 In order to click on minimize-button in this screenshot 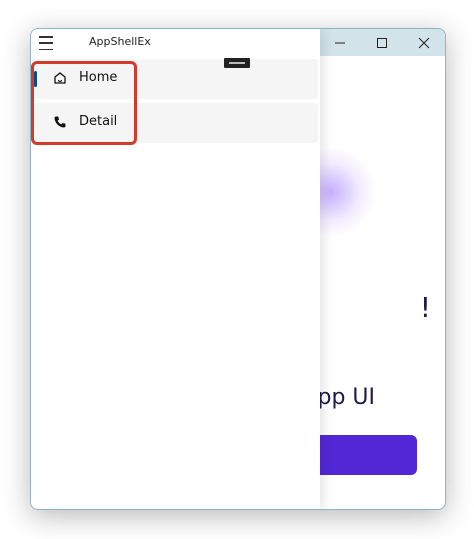, I will do `click(340, 42)`.